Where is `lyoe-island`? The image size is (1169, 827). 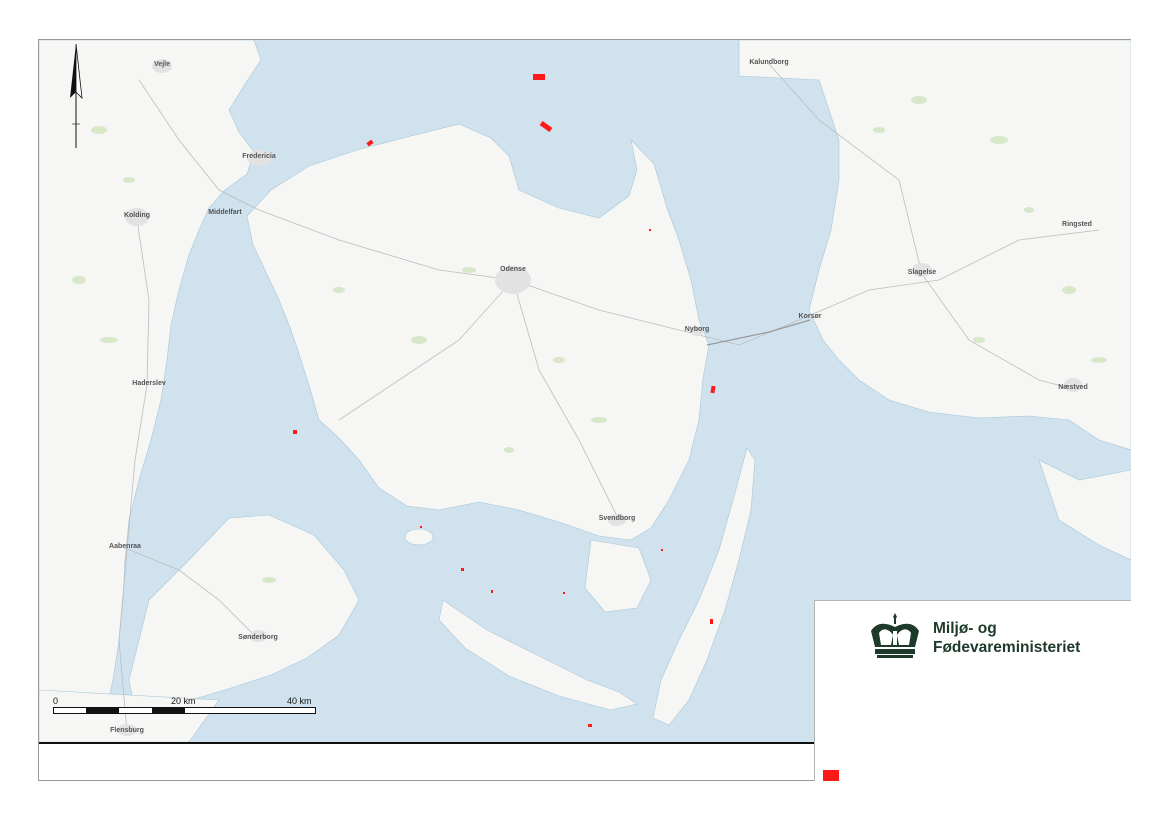
lyoe-island is located at coordinates (419, 537).